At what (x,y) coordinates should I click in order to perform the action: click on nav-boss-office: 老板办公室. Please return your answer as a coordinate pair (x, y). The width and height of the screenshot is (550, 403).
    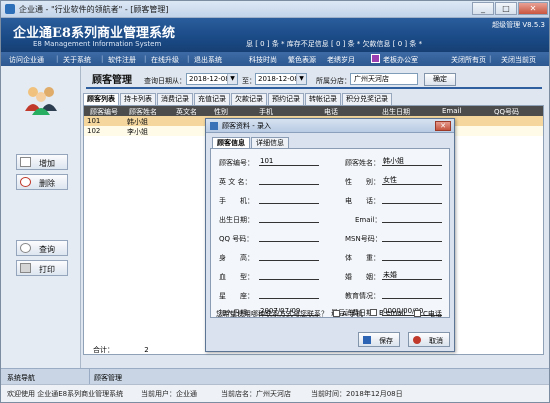
    Looking at the image, I should click on (400, 60).